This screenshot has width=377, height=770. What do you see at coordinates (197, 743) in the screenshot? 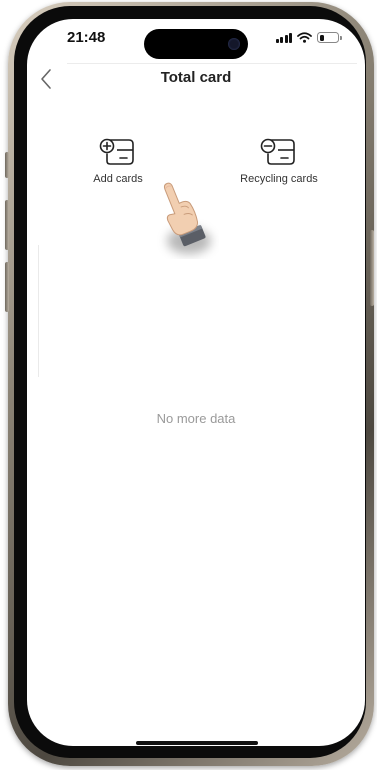
I see `home-indicator` at bounding box center [197, 743].